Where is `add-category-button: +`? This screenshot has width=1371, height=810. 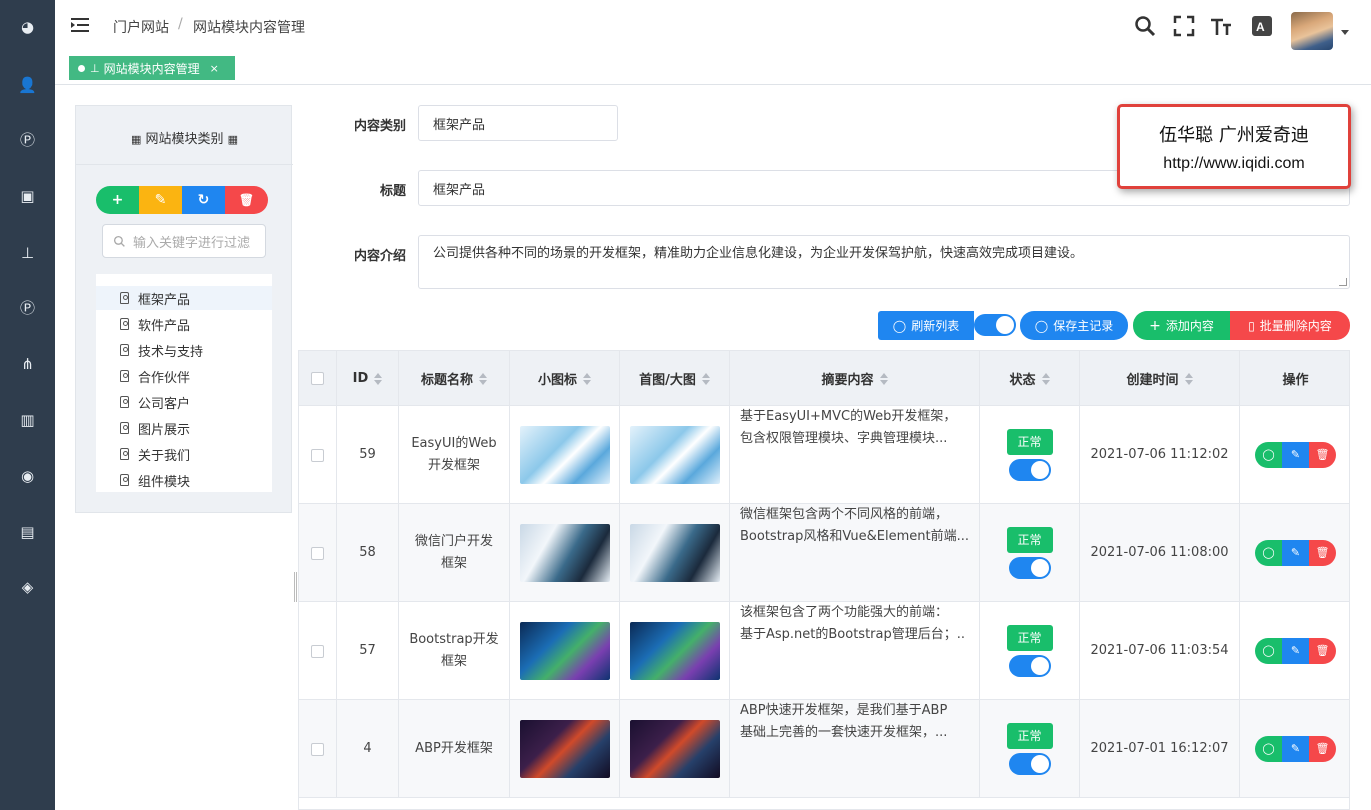
add-category-button: + is located at coordinates (117, 200).